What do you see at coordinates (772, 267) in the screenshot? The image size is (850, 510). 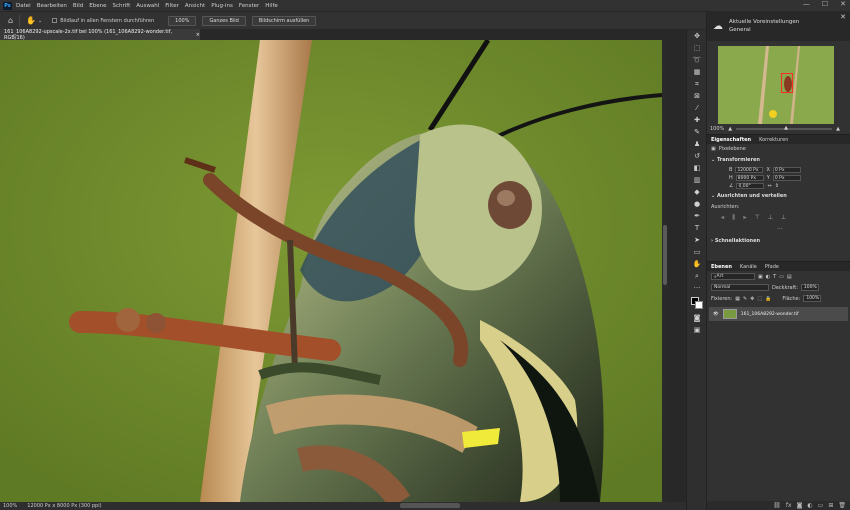 I see `tab-pfade: Pfade` at bounding box center [772, 267].